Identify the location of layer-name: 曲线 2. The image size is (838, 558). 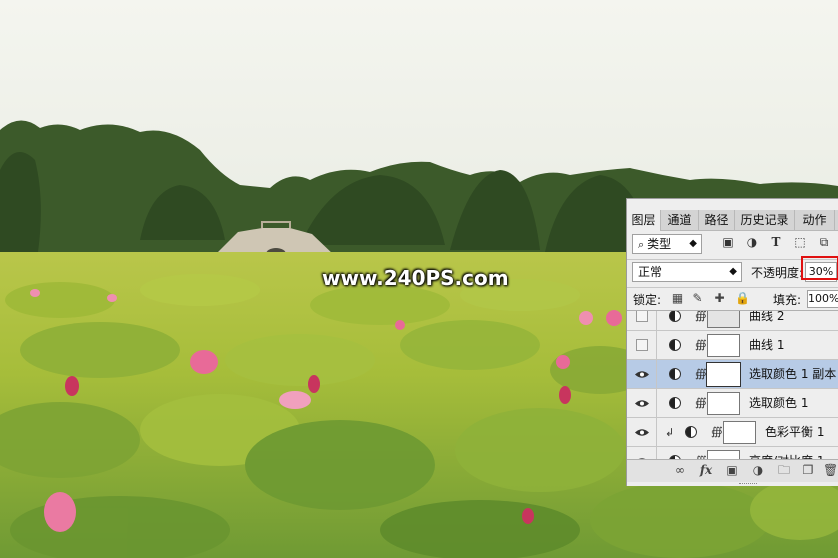
(767, 316).